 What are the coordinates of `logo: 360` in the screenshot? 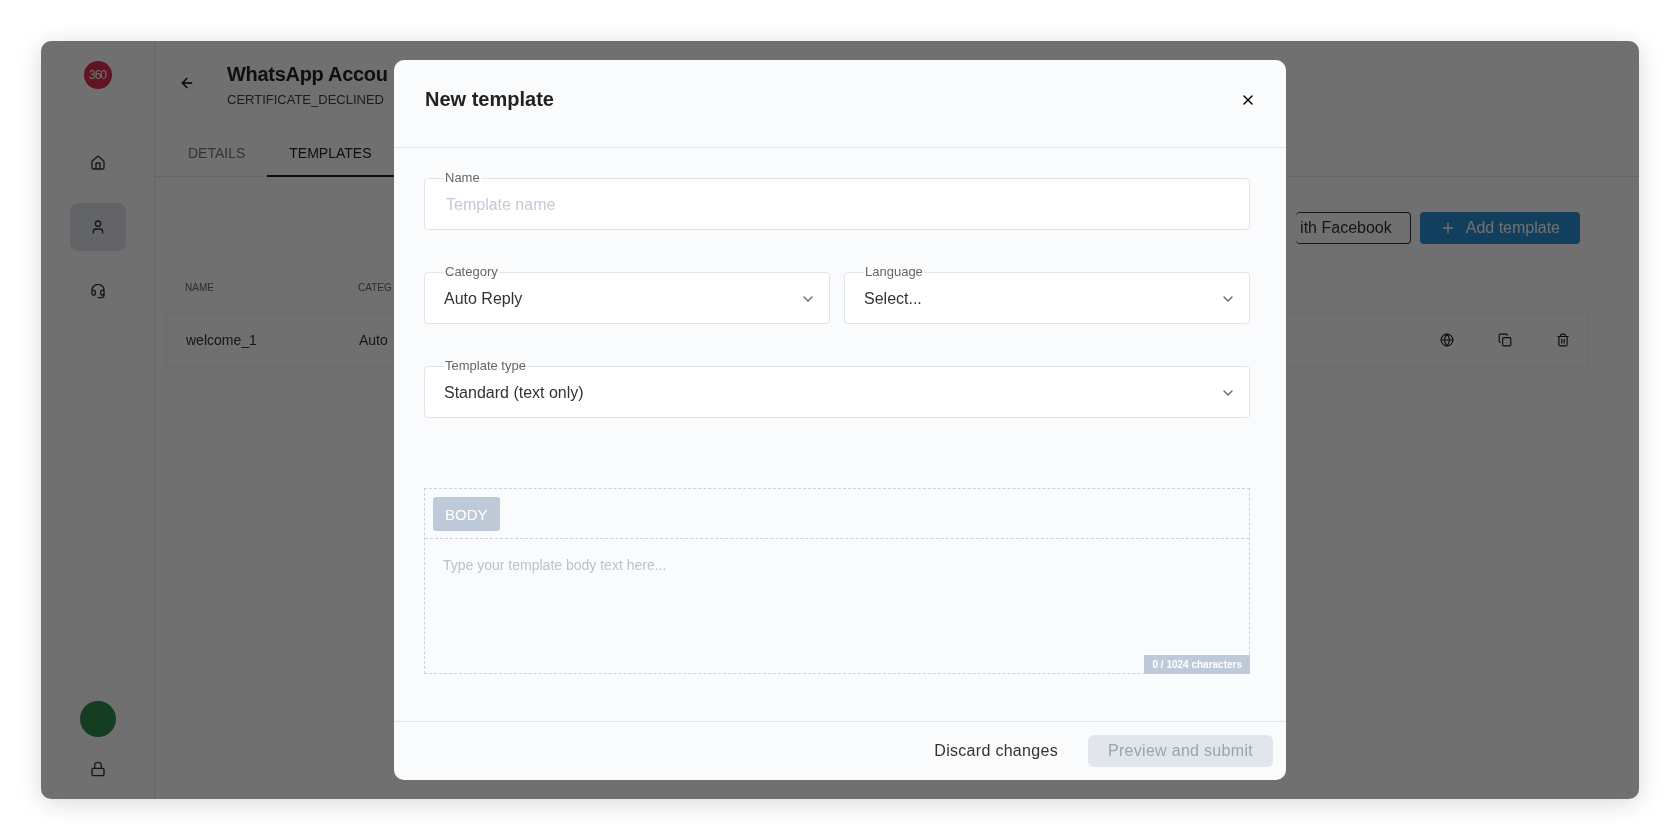 It's located at (97, 75).